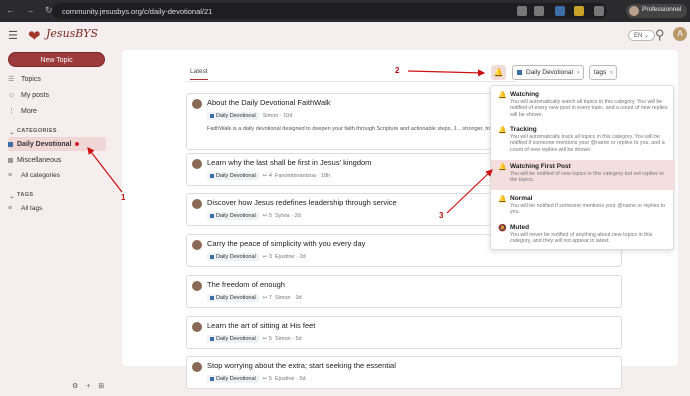 The height and width of the screenshot is (396, 690). Describe the element at coordinates (33, 131) in the screenshot. I see `categories-heading: CATEGORIES` at that location.